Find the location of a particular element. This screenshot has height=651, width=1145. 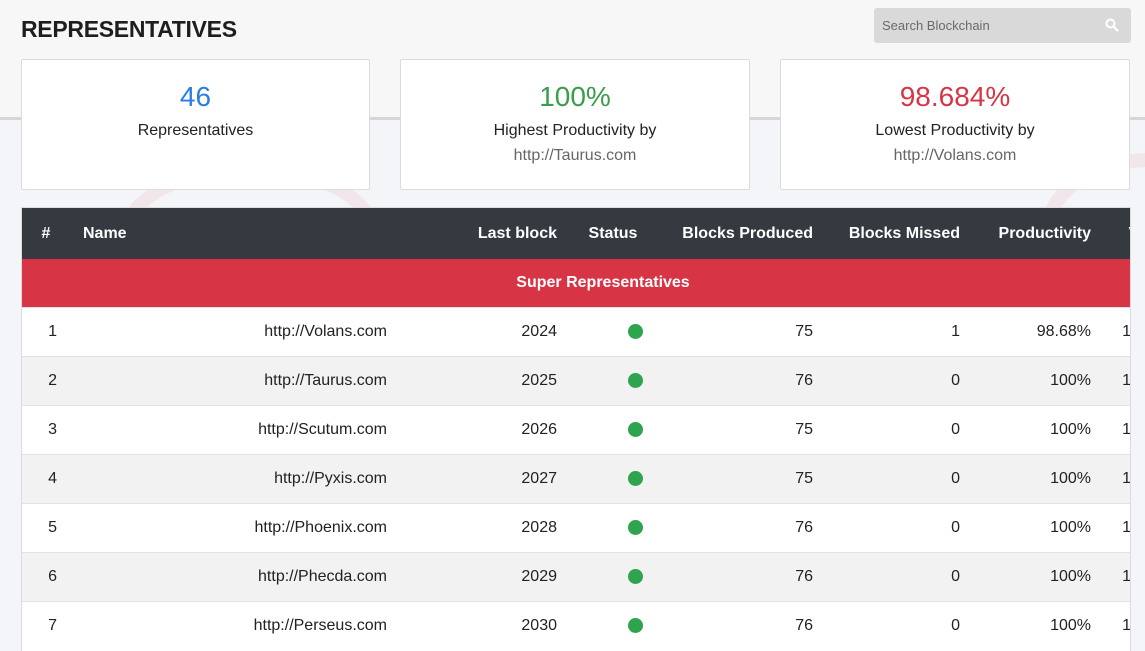

search-input is located at coordinates (1002, 25).